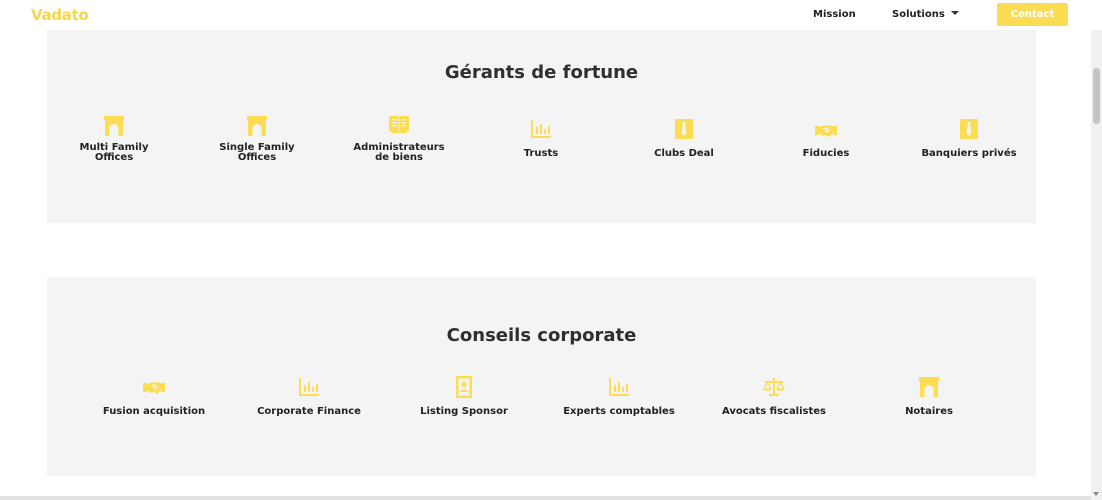 This screenshot has width=1102, height=500. I want to click on item-label: Single Family Offices, so click(257, 152).